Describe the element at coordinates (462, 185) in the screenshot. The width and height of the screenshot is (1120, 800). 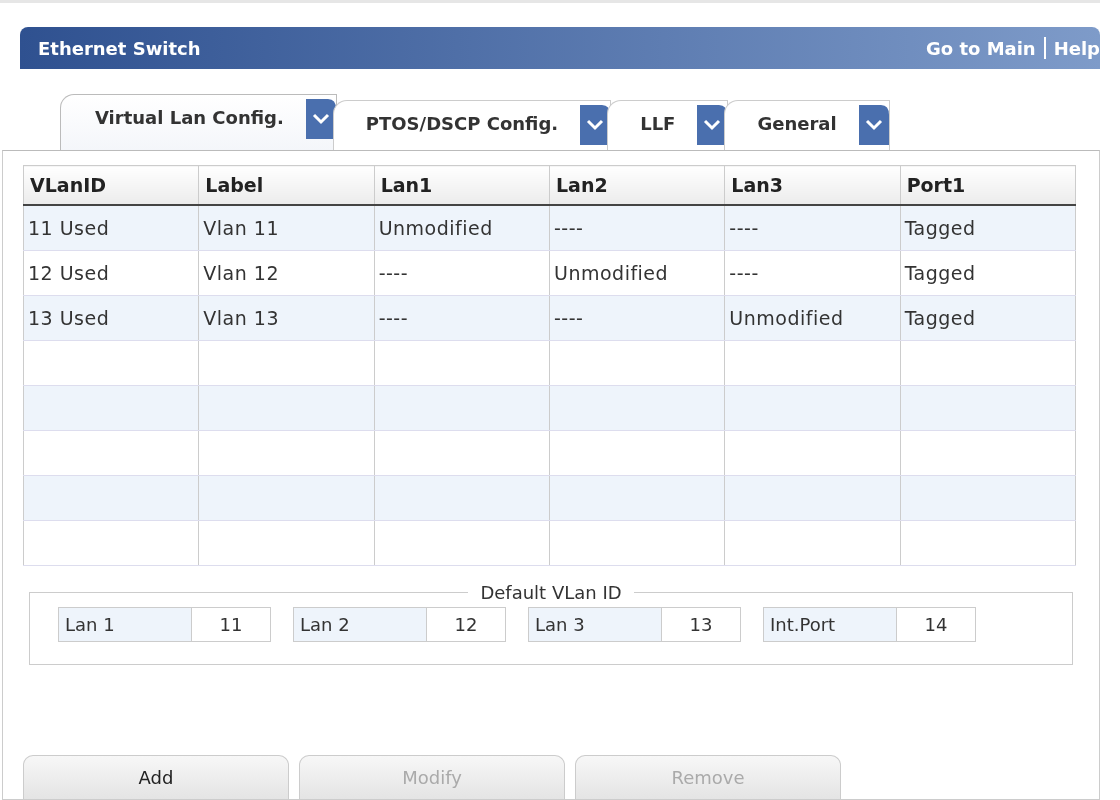
I see `column-header: Lan1` at that location.